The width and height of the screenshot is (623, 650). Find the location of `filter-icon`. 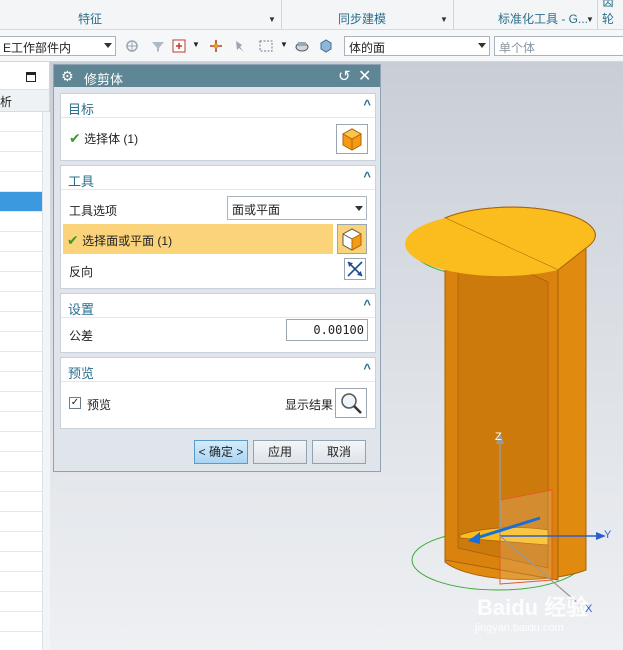

filter-icon is located at coordinates (158, 46).